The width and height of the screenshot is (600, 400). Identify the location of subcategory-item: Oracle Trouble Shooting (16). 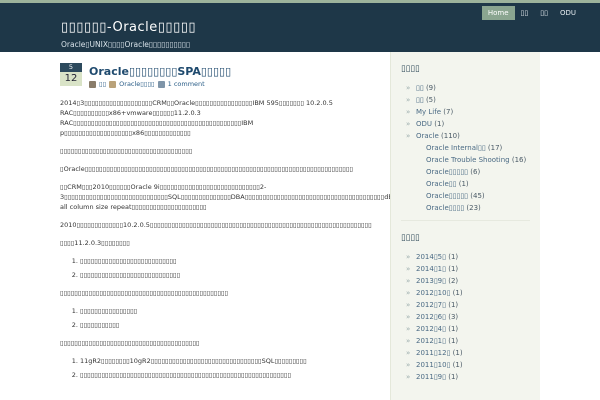
(465, 160).